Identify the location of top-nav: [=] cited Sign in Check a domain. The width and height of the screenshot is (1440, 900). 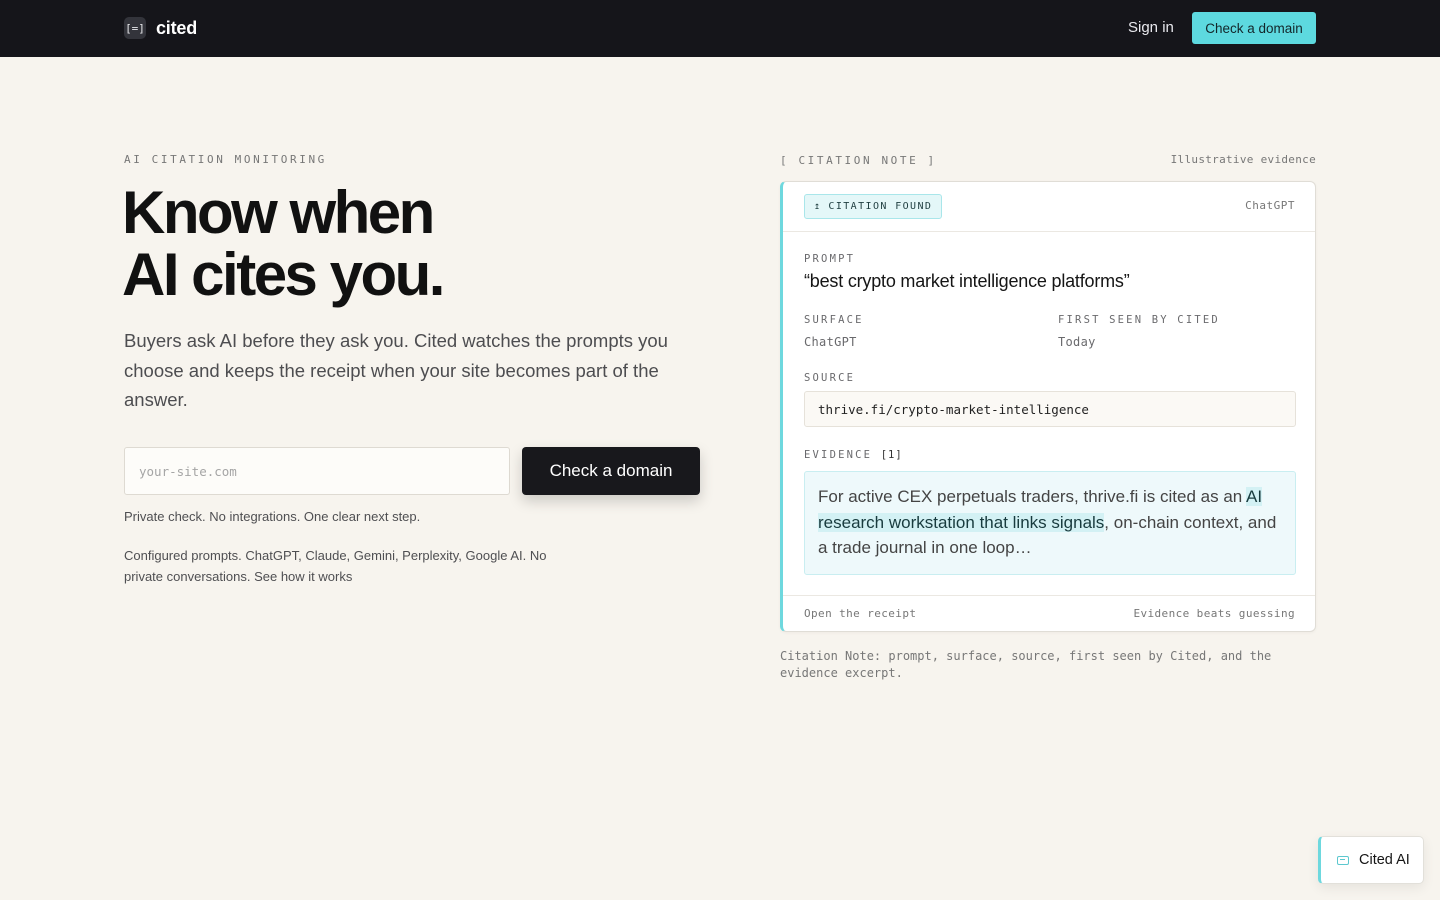
(720, 28).